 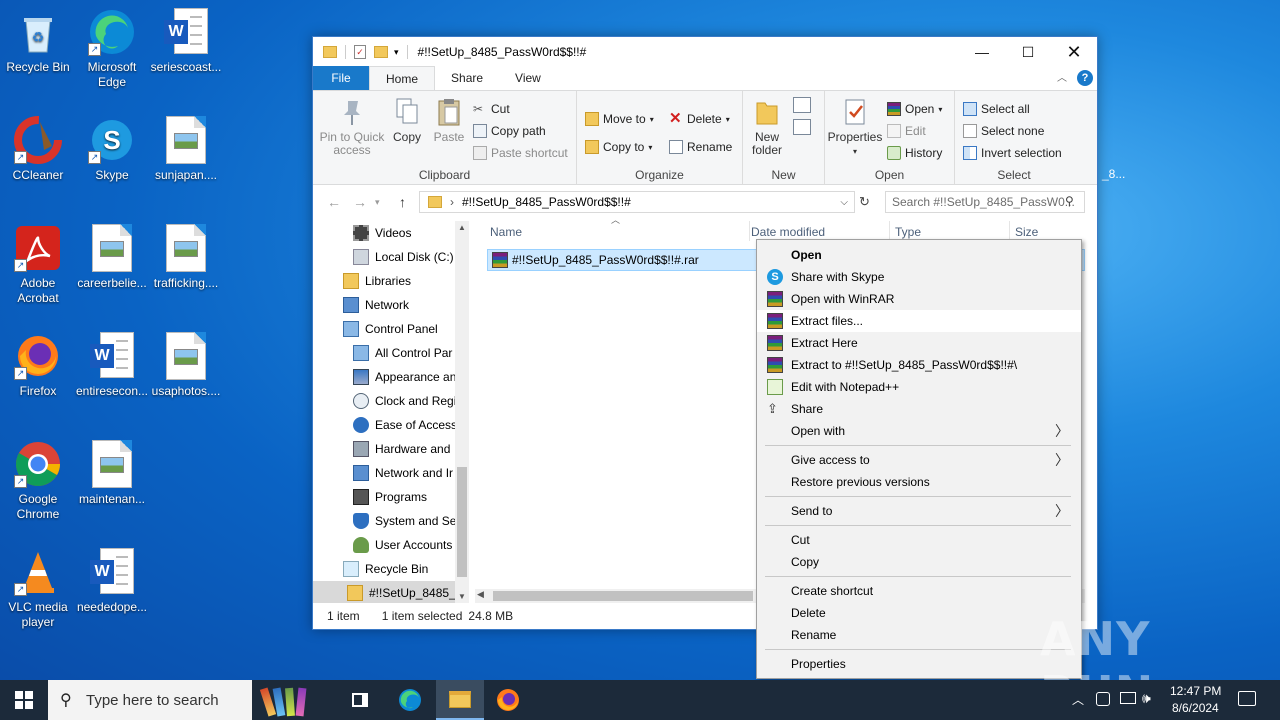 What do you see at coordinates (919, 613) in the screenshot?
I see `menu-item-delete: Delete` at bounding box center [919, 613].